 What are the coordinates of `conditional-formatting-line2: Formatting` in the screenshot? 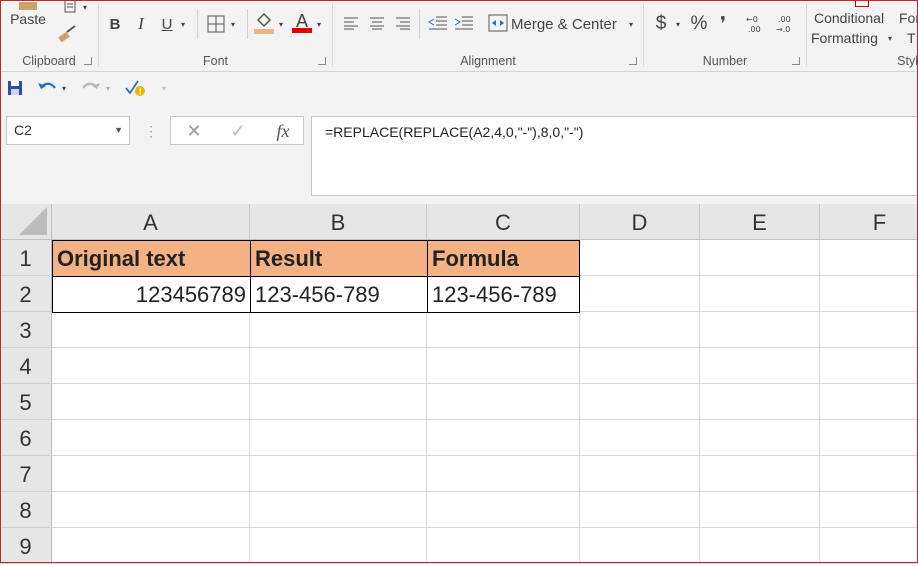 It's located at (847, 38).